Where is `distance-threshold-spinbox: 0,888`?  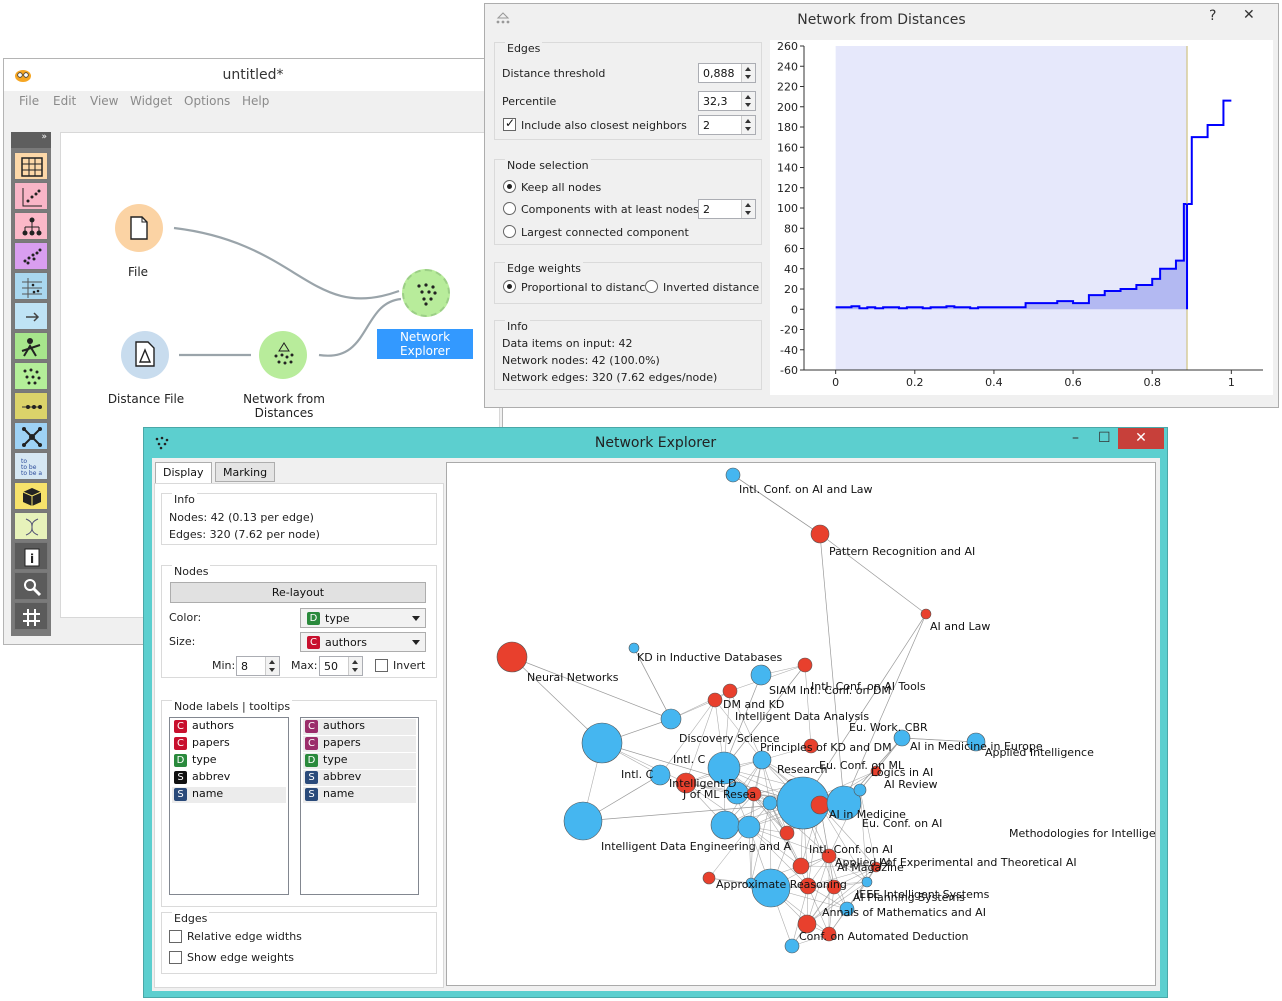 distance-threshold-spinbox: 0,888 is located at coordinates (727, 73).